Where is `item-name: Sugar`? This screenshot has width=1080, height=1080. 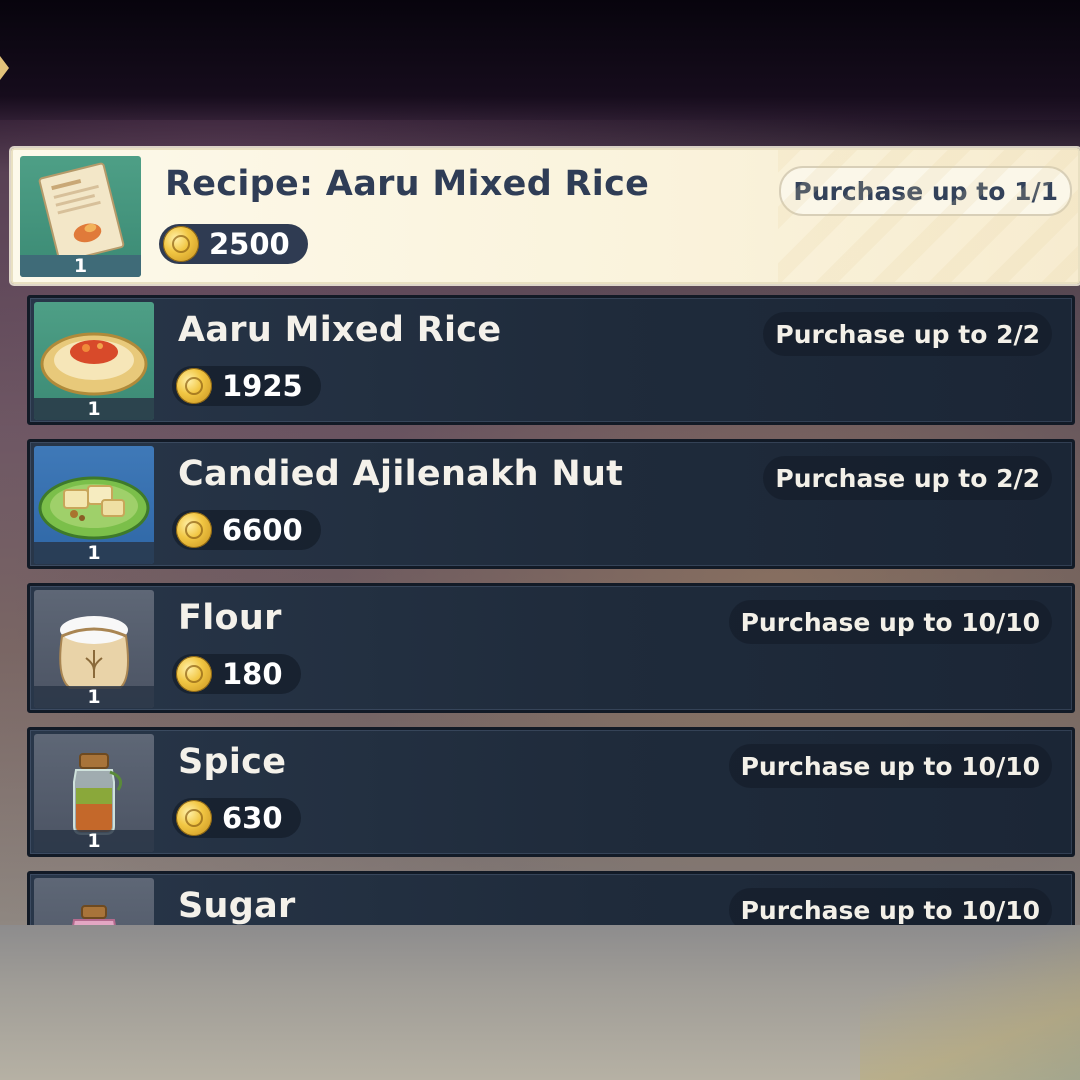 item-name: Sugar is located at coordinates (237, 905).